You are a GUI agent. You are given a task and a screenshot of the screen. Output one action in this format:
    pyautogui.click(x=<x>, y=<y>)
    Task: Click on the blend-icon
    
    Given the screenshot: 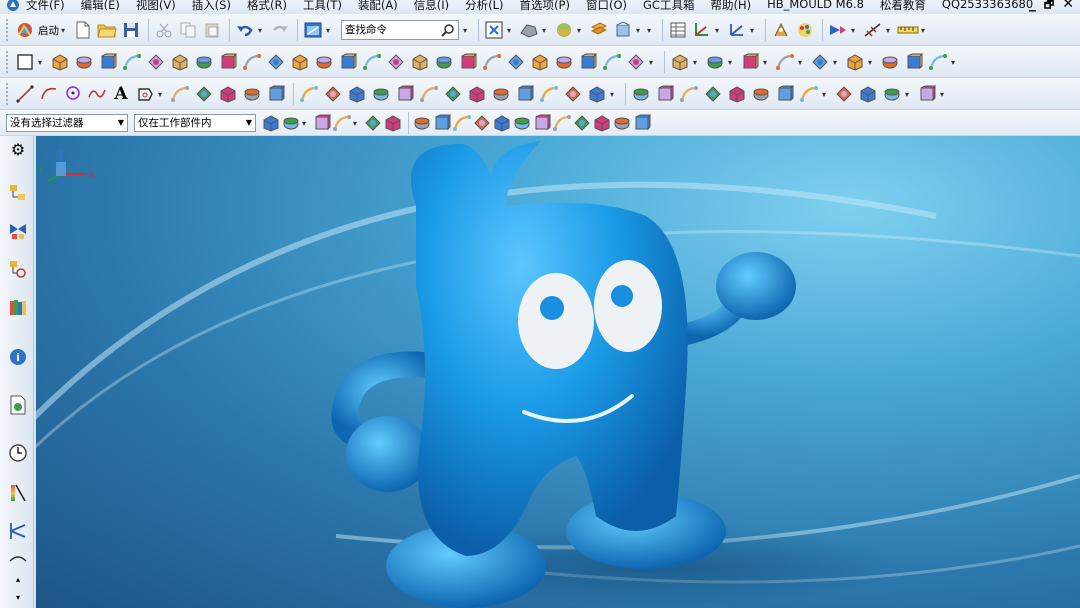 What is the action you would take?
    pyautogui.click(x=276, y=62)
    